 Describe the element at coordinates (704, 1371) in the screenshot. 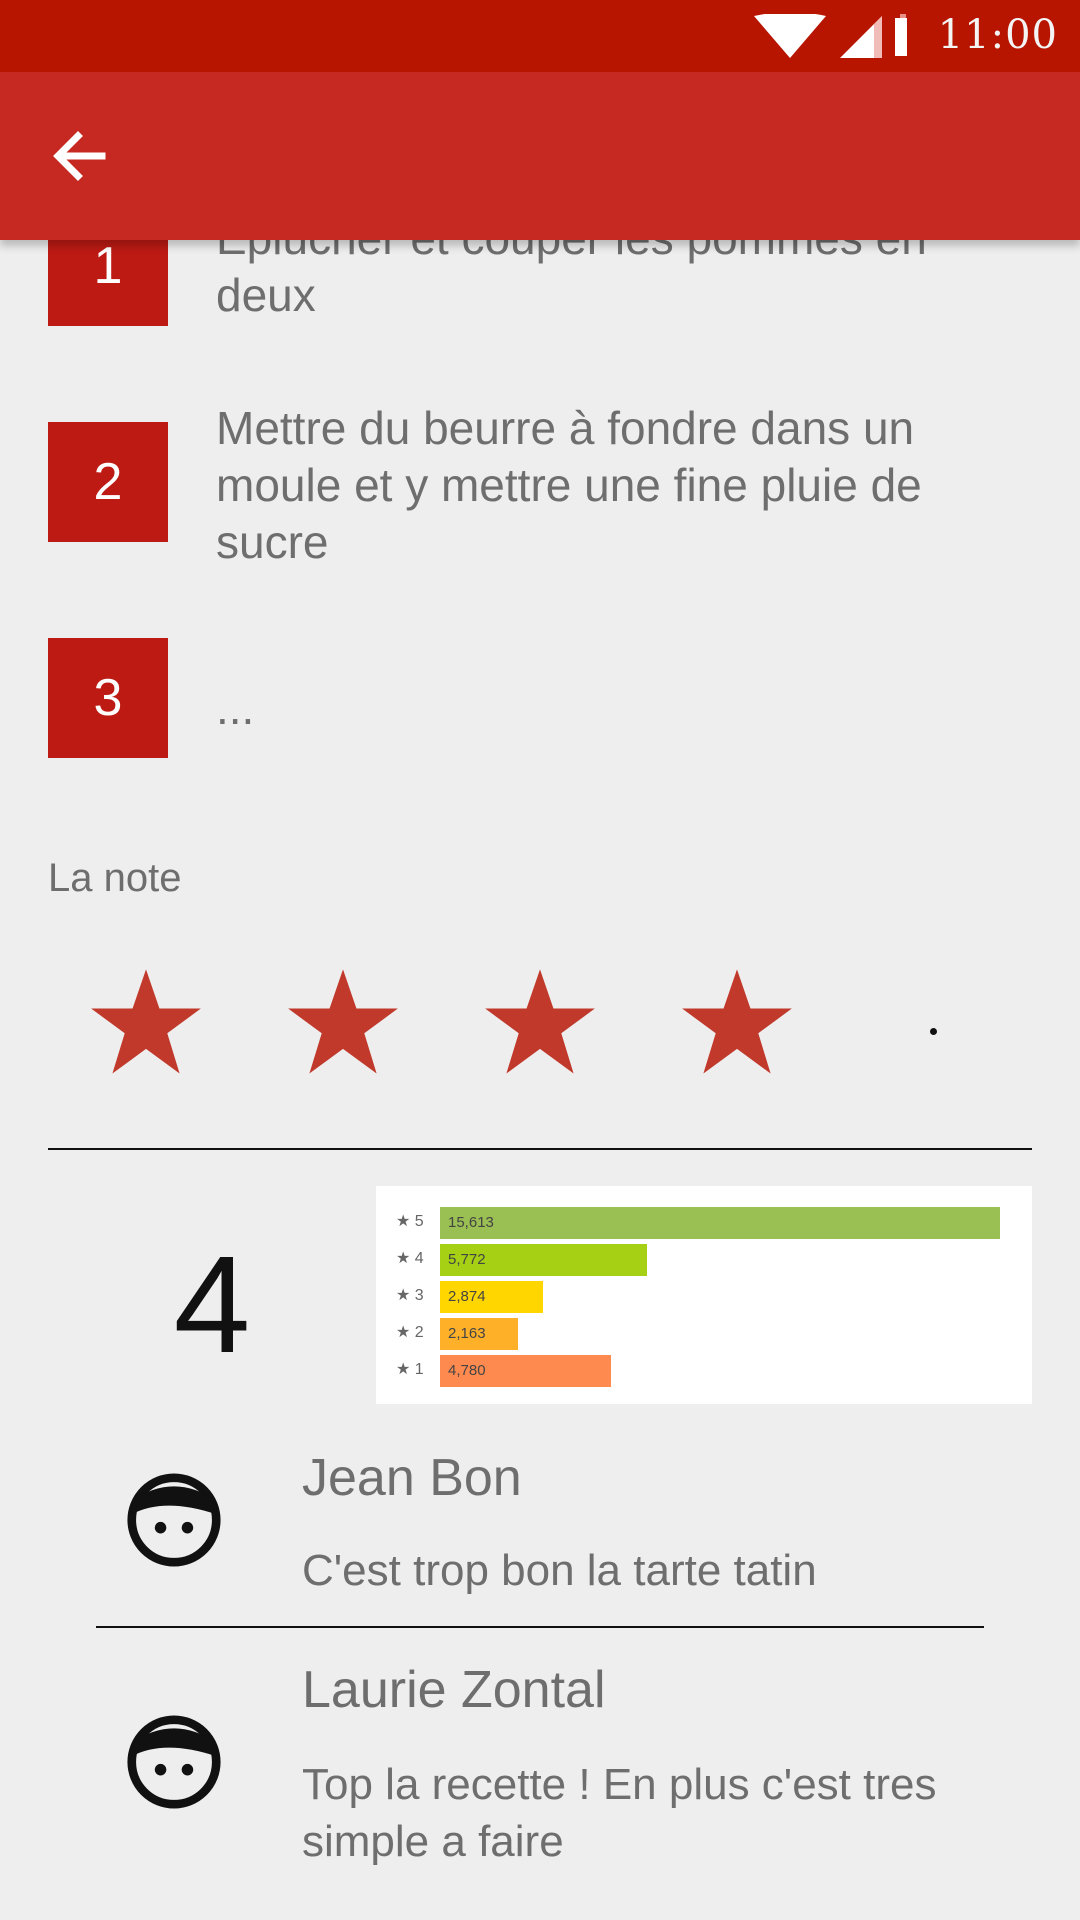

I see `histogram-row-1: ★ 1 4,780` at that location.